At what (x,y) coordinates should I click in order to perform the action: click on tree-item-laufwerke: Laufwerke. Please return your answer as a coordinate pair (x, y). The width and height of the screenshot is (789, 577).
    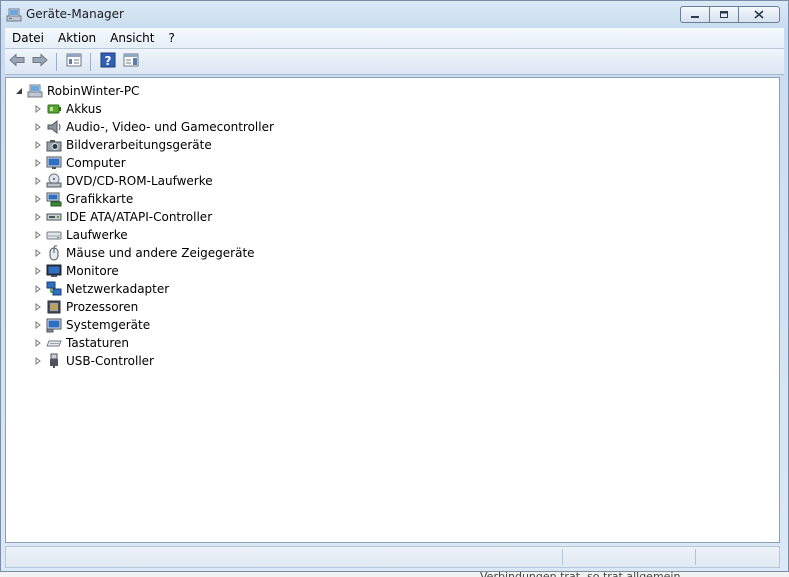
    Looking at the image, I should click on (80, 235).